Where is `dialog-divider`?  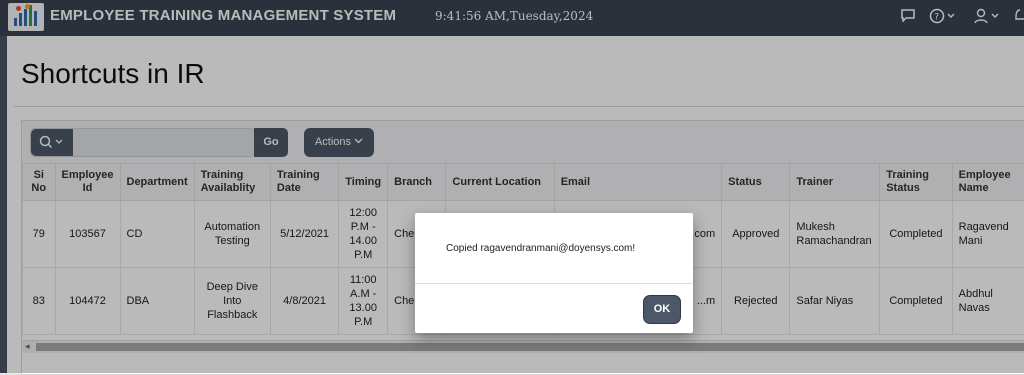 dialog-divider is located at coordinates (554, 283).